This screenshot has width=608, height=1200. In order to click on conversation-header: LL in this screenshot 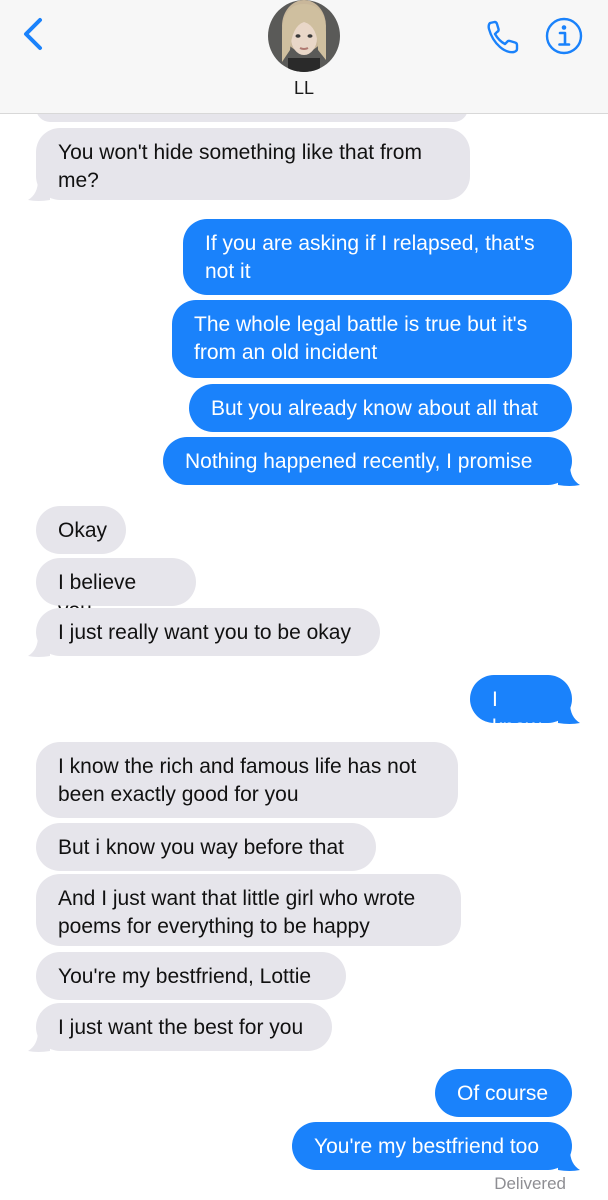, I will do `click(304, 57)`.